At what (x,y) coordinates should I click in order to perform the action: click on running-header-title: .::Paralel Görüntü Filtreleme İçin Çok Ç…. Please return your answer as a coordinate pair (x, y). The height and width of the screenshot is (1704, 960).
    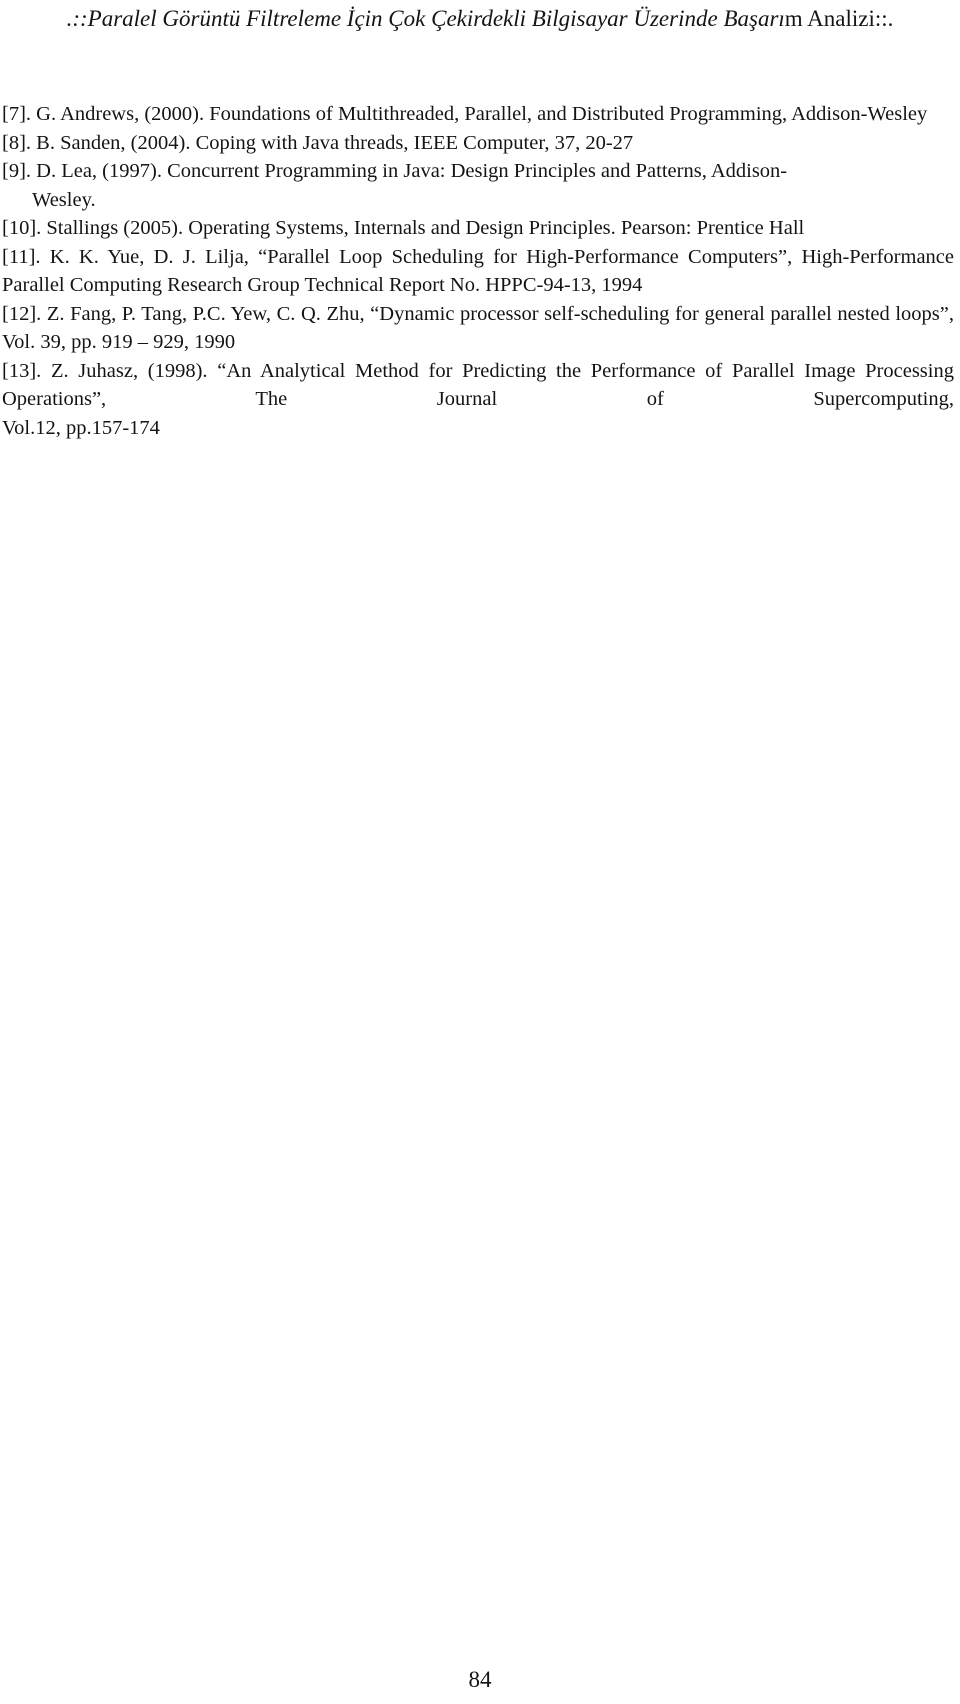
    Looking at the image, I should click on (425, 18).